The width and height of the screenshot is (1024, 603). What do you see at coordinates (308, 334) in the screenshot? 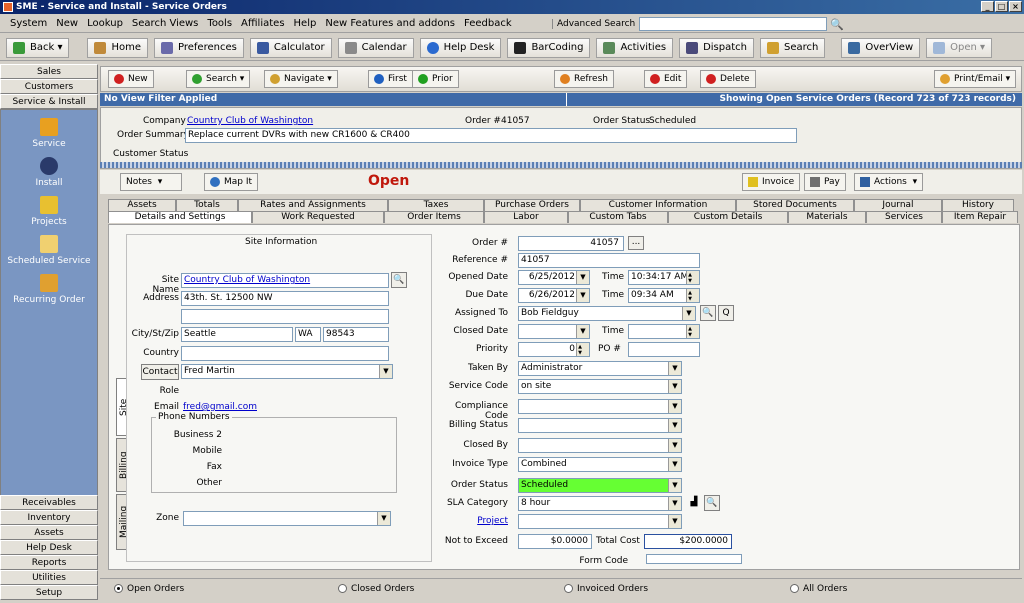
I see `state-field: WA` at bounding box center [308, 334].